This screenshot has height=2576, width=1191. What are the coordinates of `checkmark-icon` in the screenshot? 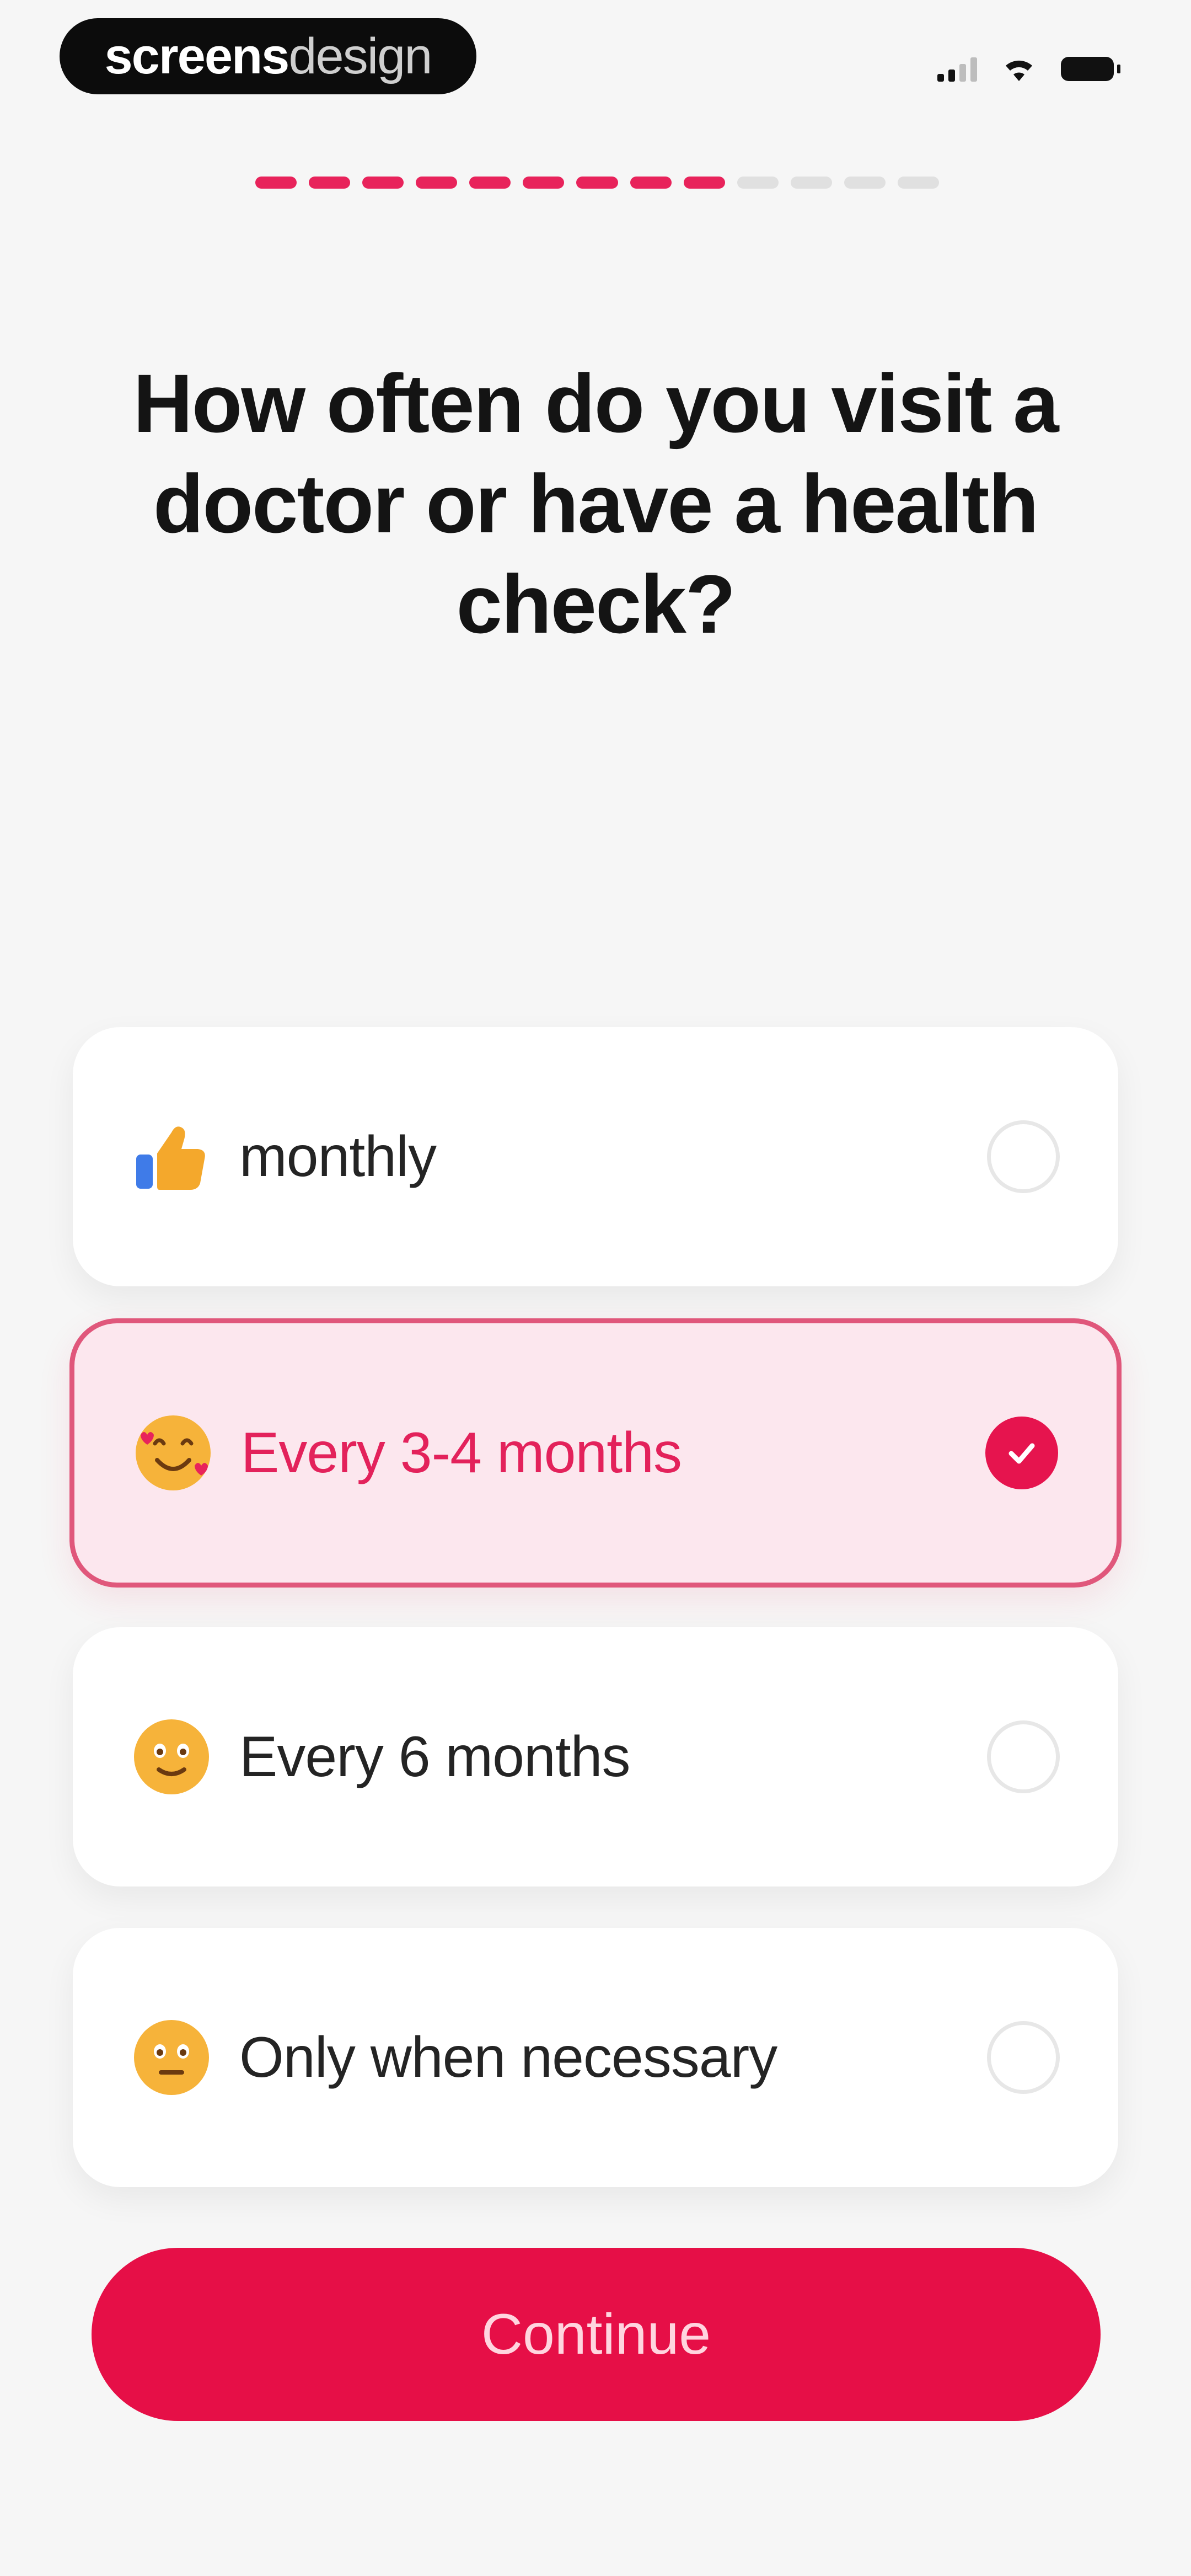 It's located at (1021, 1453).